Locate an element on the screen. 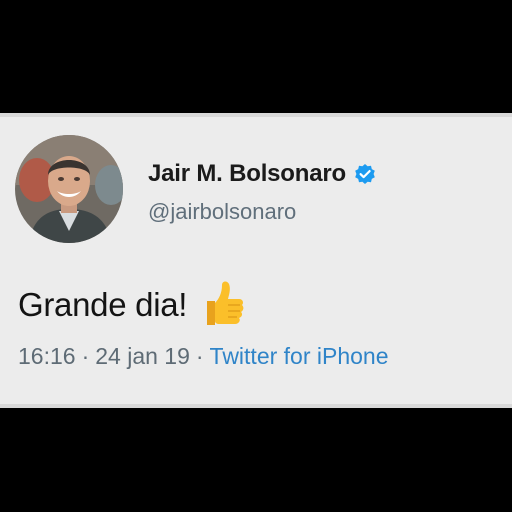 This screenshot has height=512, width=512. avatar-image is located at coordinates (69, 189).